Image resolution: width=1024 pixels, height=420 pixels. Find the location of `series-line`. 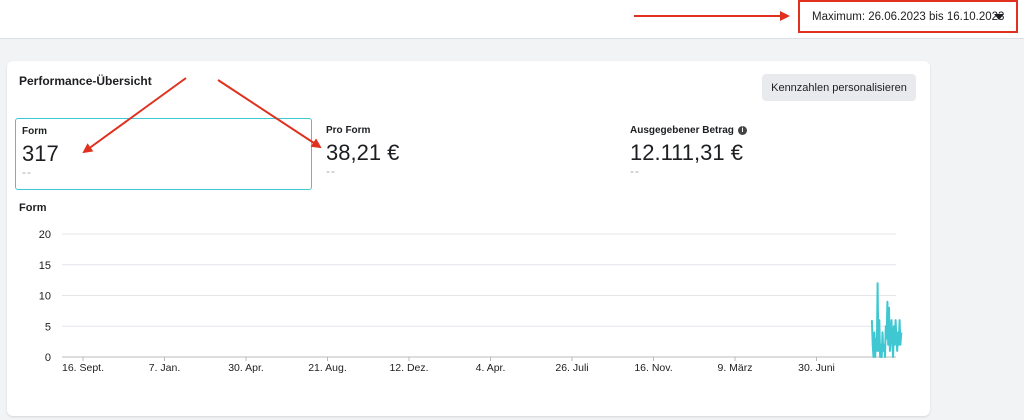

series-line is located at coordinates (886, 320).